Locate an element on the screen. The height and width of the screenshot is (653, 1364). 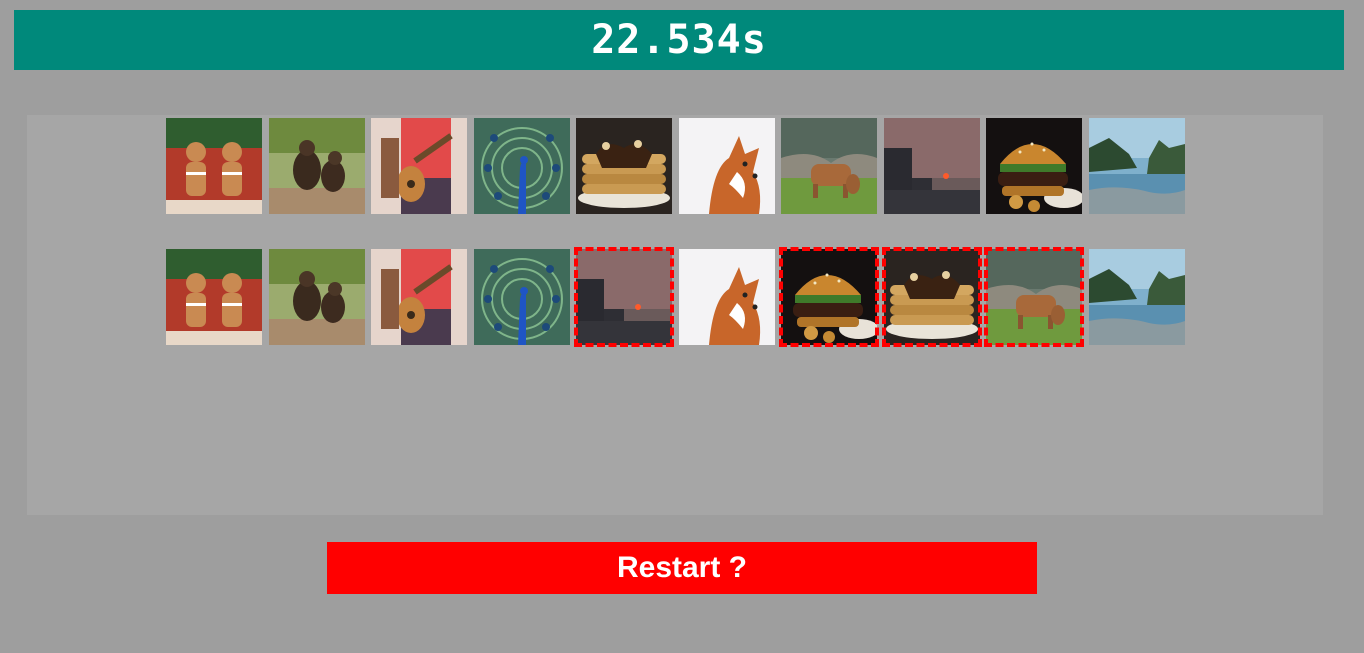
reference-tile-guitar-player is located at coordinates (419, 166).